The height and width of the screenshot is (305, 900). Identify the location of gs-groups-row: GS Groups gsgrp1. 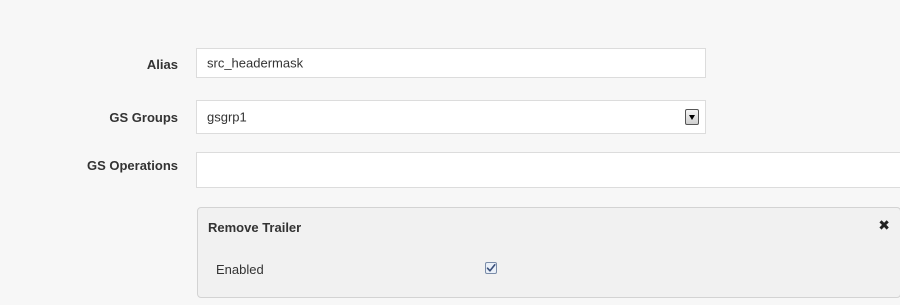
(450, 117).